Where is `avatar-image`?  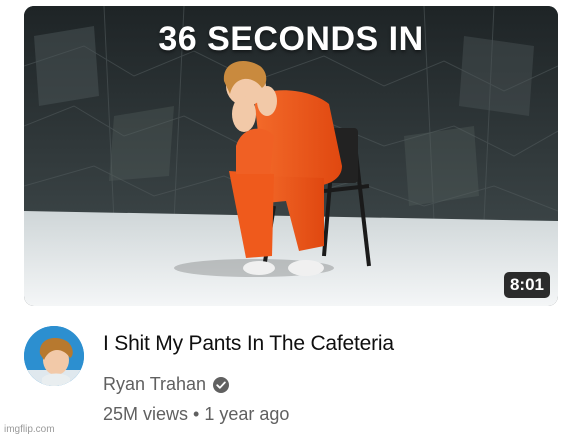
avatar-image is located at coordinates (54, 356).